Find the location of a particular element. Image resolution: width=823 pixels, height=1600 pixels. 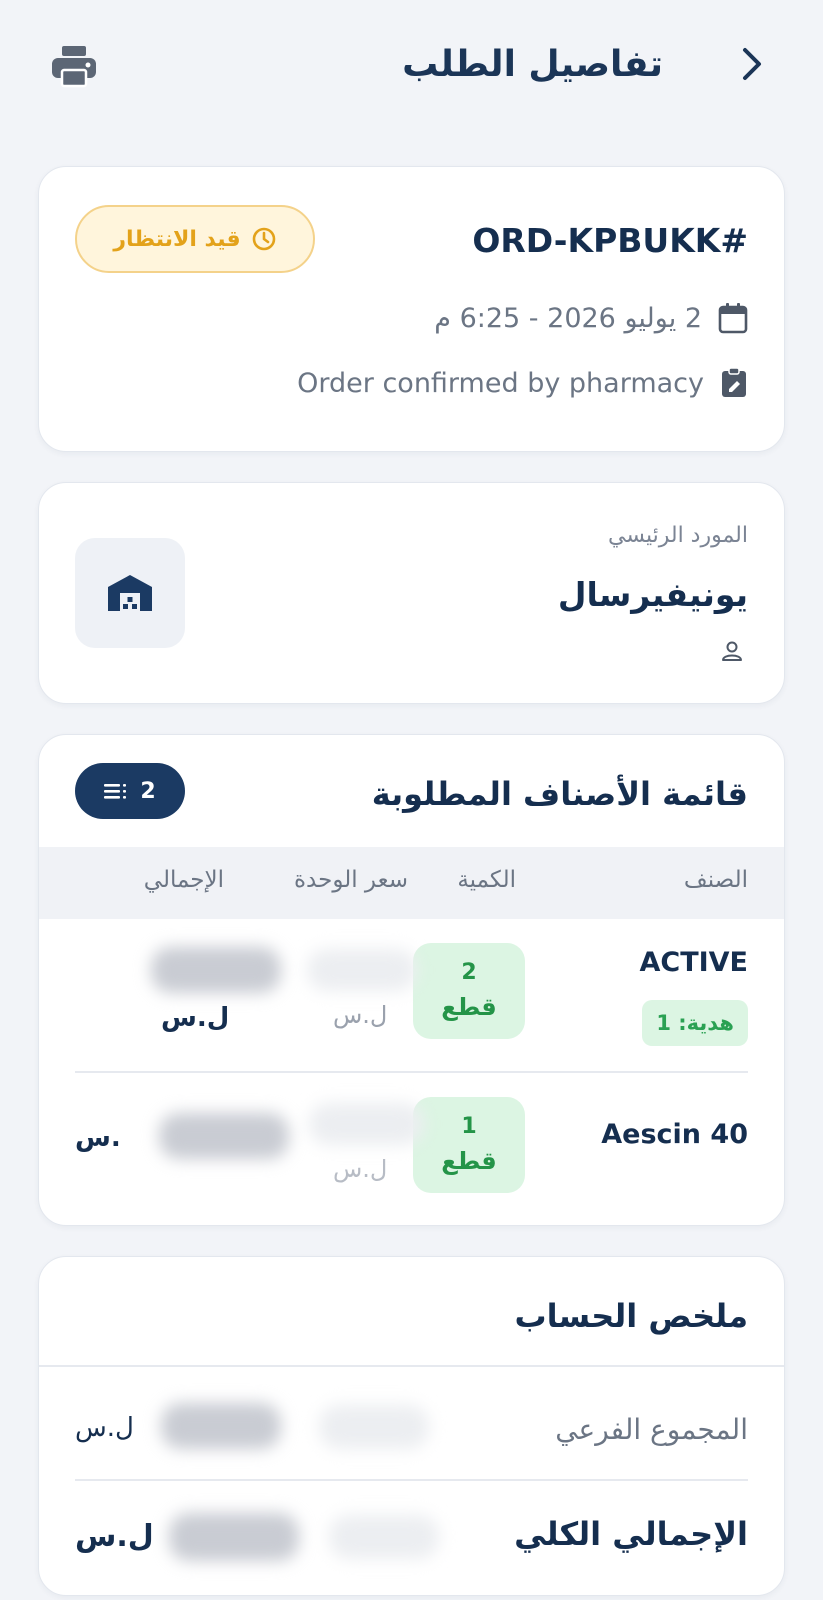

clock-icon is located at coordinates (263, 239).